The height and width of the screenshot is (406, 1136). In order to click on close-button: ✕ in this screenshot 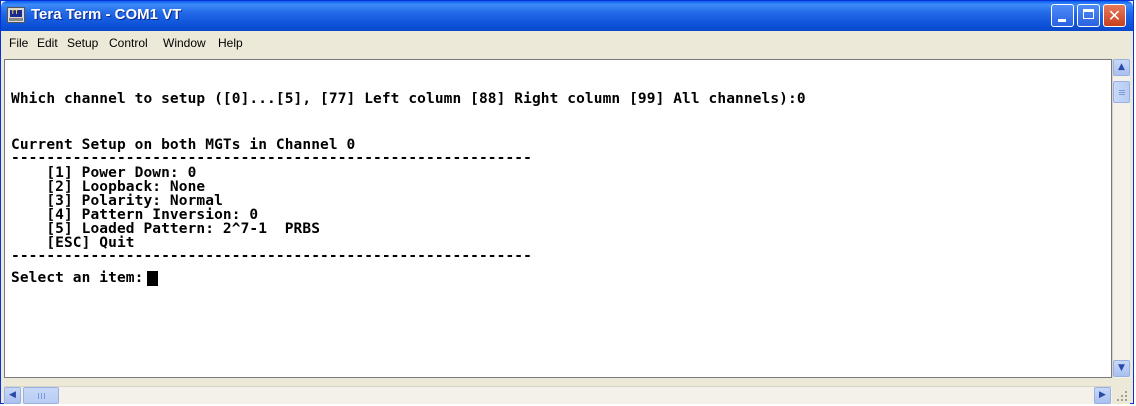, I will do `click(1114, 15)`.